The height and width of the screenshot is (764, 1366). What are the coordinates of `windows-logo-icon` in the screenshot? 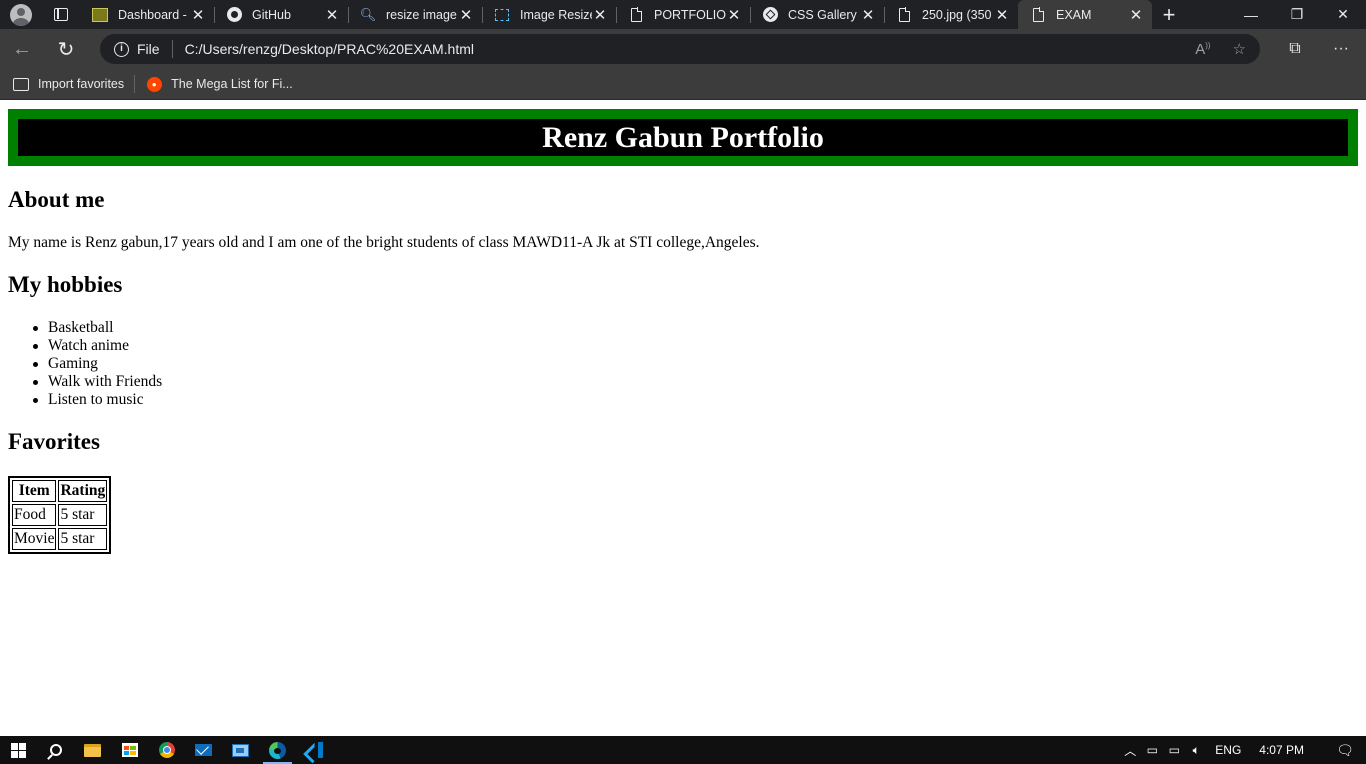 It's located at (18, 750).